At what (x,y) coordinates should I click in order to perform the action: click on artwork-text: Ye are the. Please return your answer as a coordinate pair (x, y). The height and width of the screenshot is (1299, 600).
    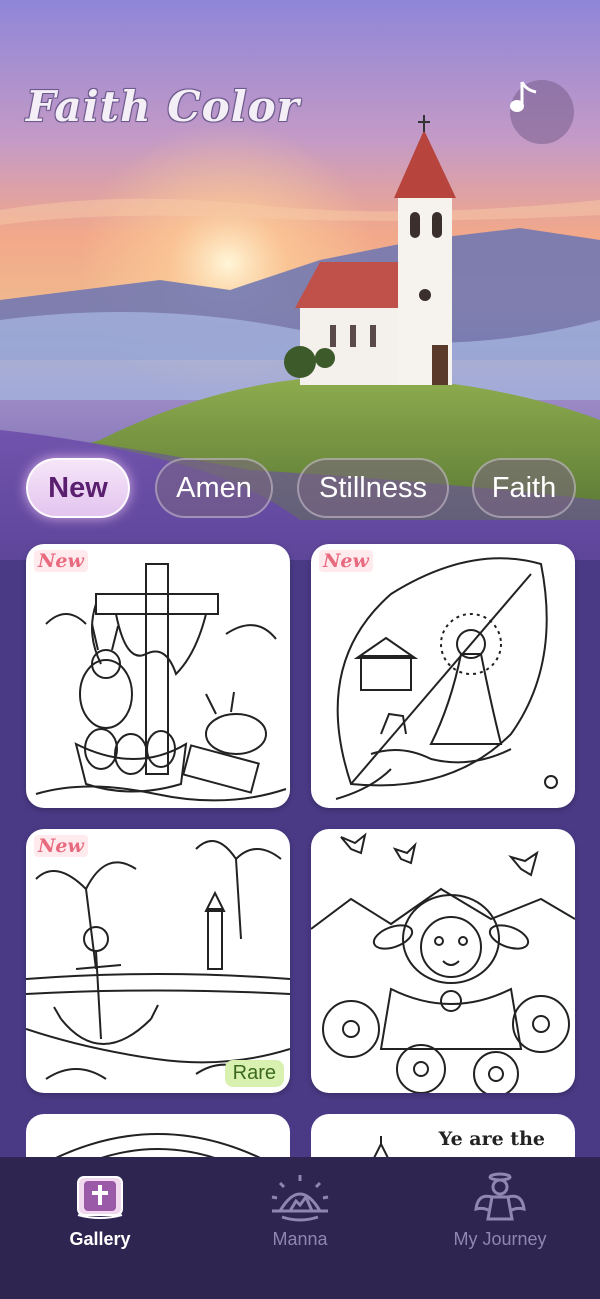
    Looking at the image, I should click on (491, 1139).